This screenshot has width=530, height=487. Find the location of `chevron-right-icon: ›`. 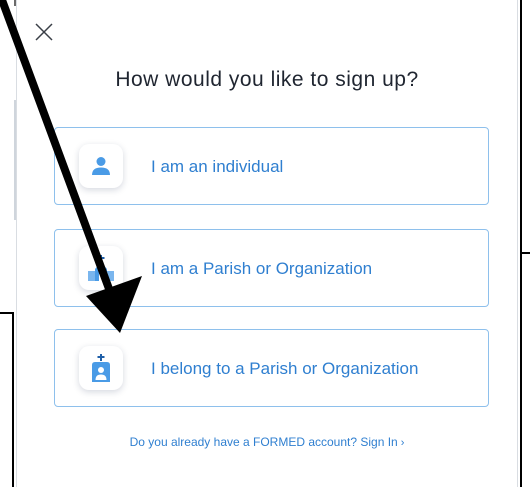

chevron-right-icon: › is located at coordinates (402, 443).